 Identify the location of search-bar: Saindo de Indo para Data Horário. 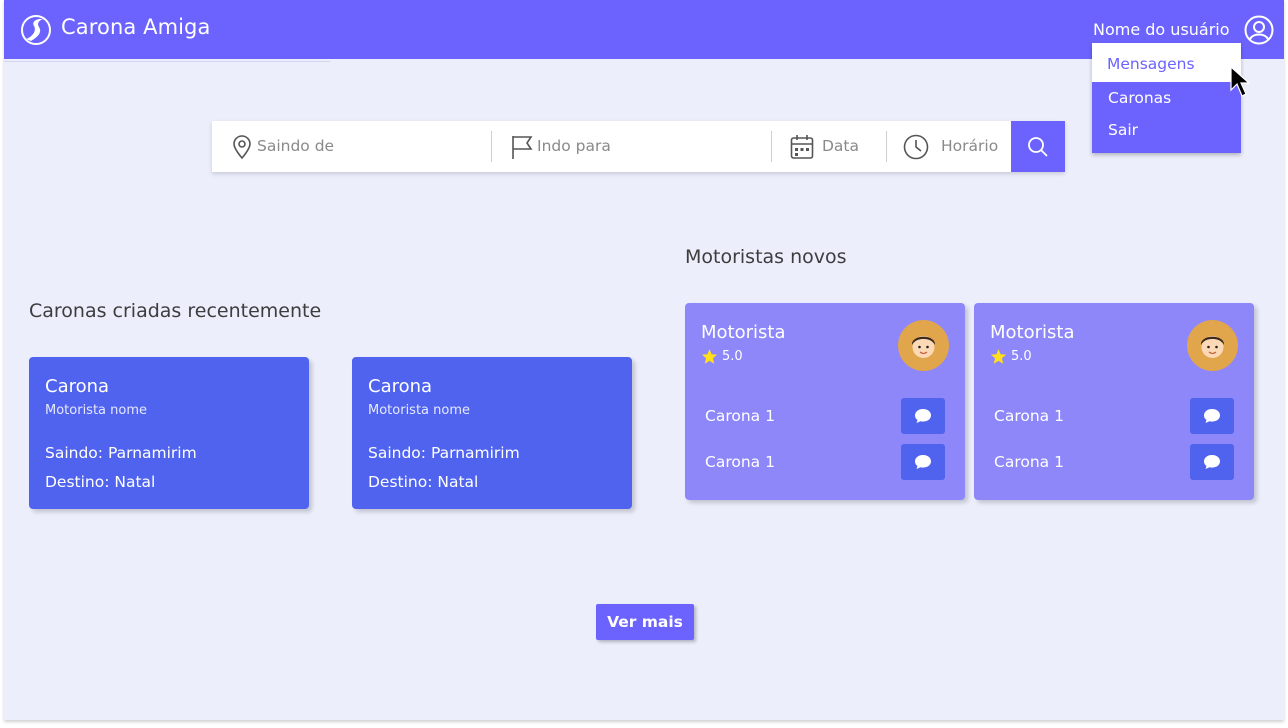
(638, 146).